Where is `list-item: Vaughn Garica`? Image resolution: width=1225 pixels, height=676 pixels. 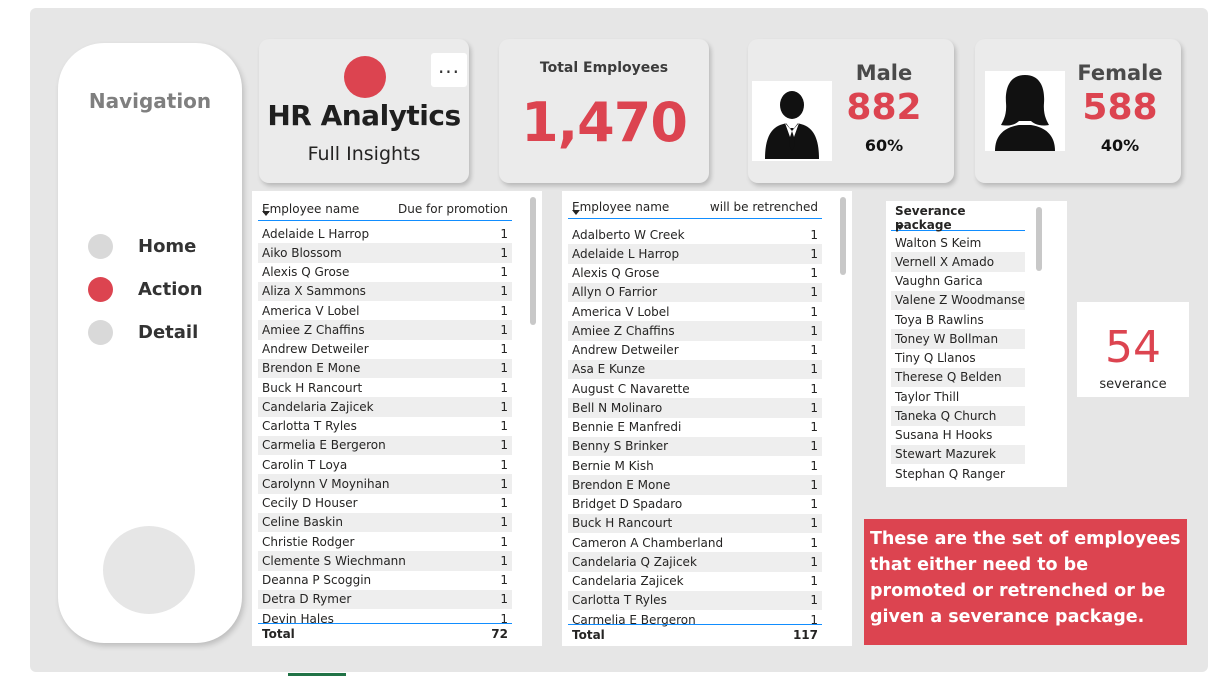
list-item: Vaughn Garica is located at coordinates (958, 281).